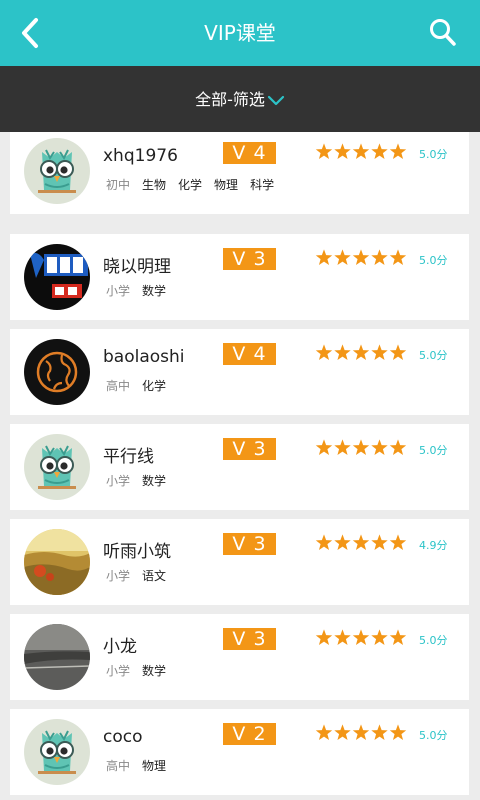  I want to click on teacher-card: 晓以明理 V 3 5.0分小学 数学, so click(239, 277).